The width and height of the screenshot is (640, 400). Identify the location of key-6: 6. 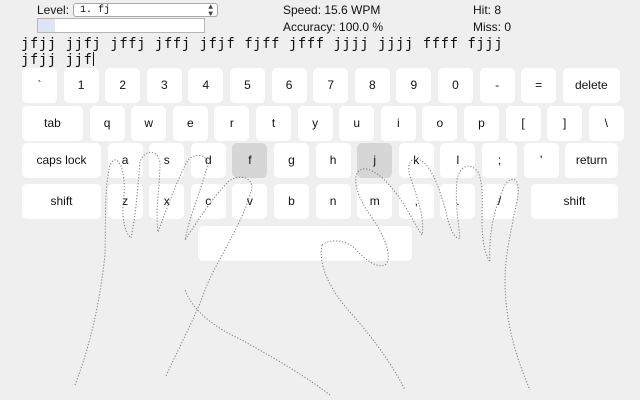
(289, 85).